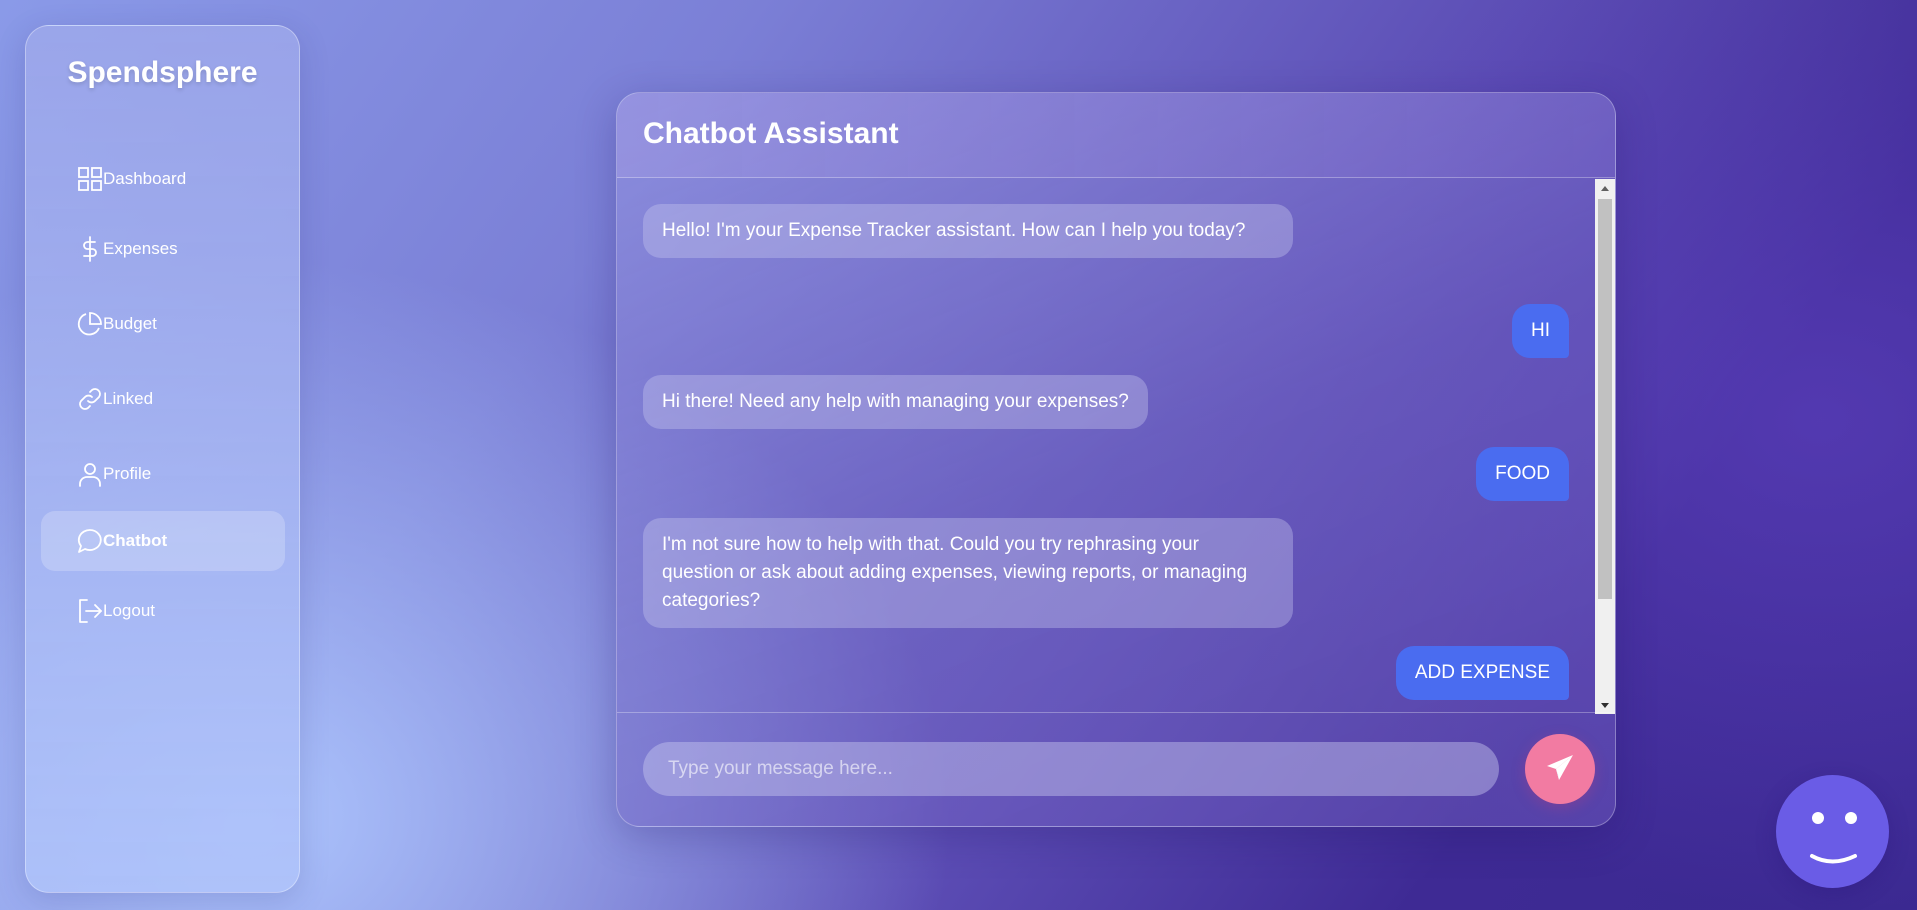 The width and height of the screenshot is (1917, 910). Describe the element at coordinates (1605, 188) in the screenshot. I see `scroll-up-arrow-icon` at that location.